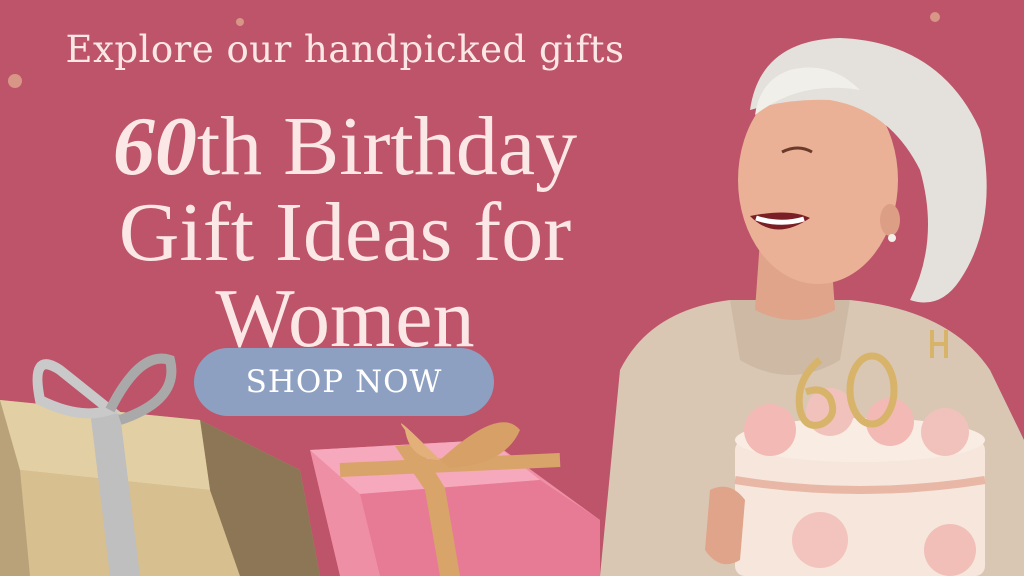 This screenshot has height=576, width=1024. What do you see at coordinates (344, 382) in the screenshot?
I see `shop-now-button: SHOP NOW` at bounding box center [344, 382].